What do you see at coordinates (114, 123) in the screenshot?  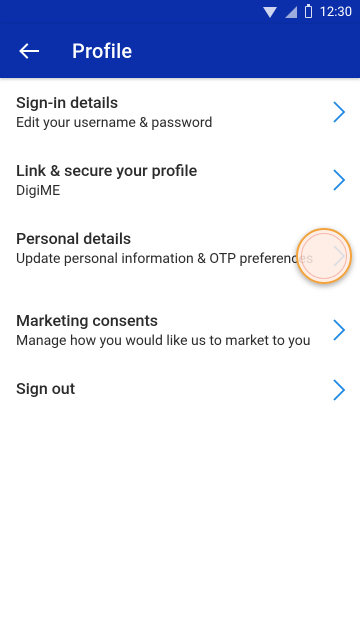 I see `menu-item-subtitle: Edit your username & password` at bounding box center [114, 123].